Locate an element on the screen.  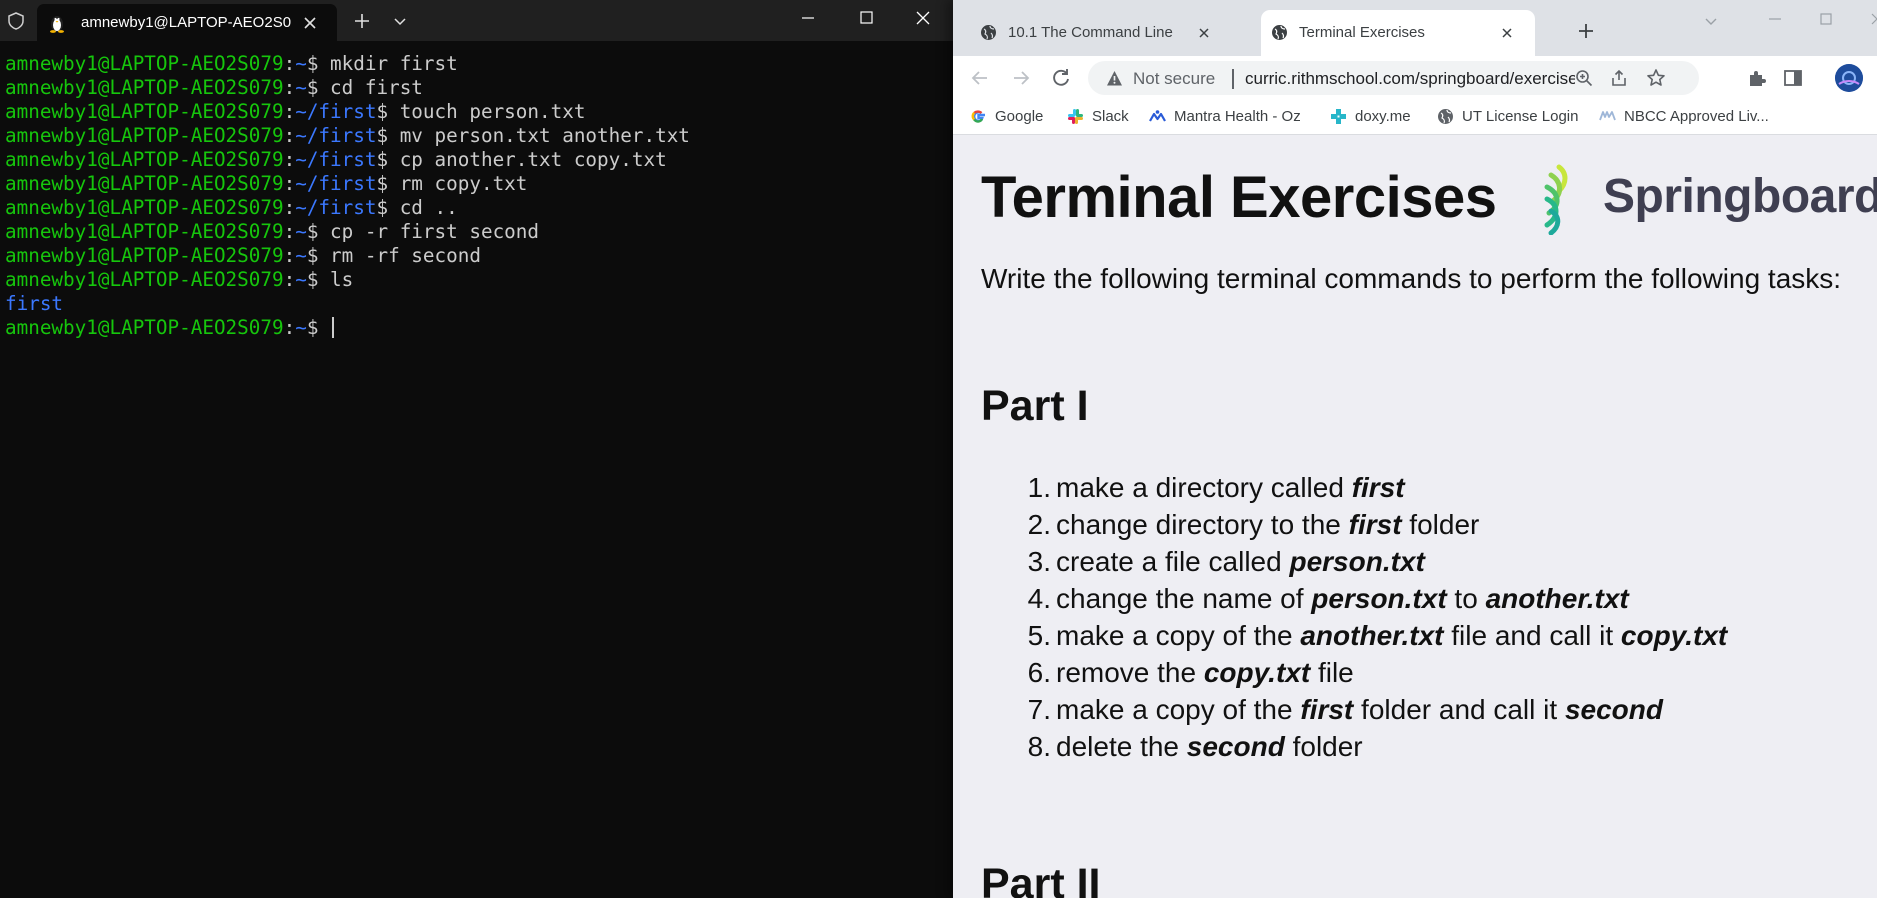
share-icon is located at coordinates (1619, 78).